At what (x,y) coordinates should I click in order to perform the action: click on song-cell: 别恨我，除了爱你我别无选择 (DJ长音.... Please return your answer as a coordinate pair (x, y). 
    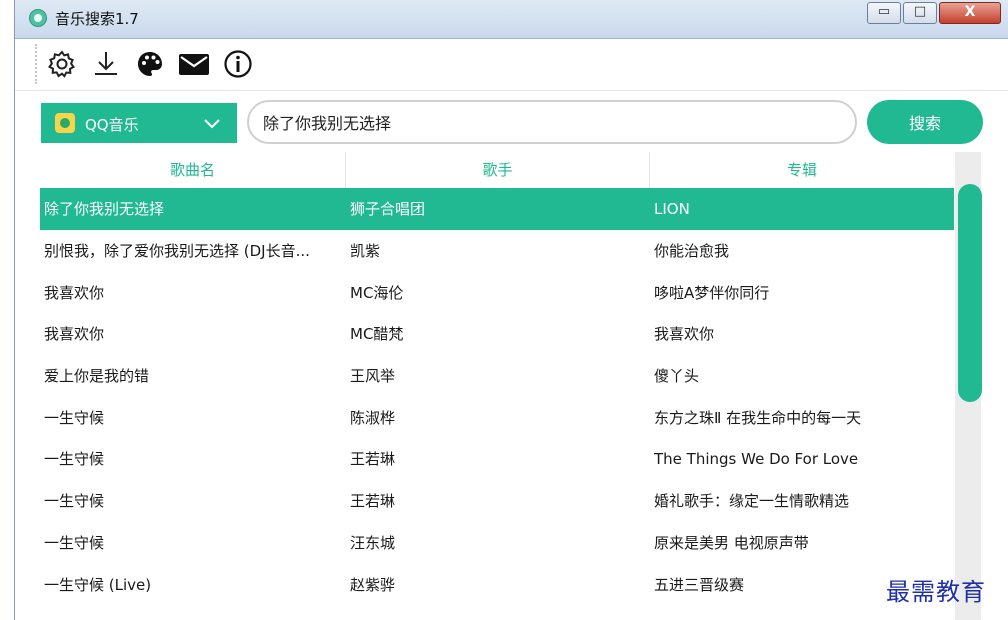
    Looking at the image, I should click on (177, 251).